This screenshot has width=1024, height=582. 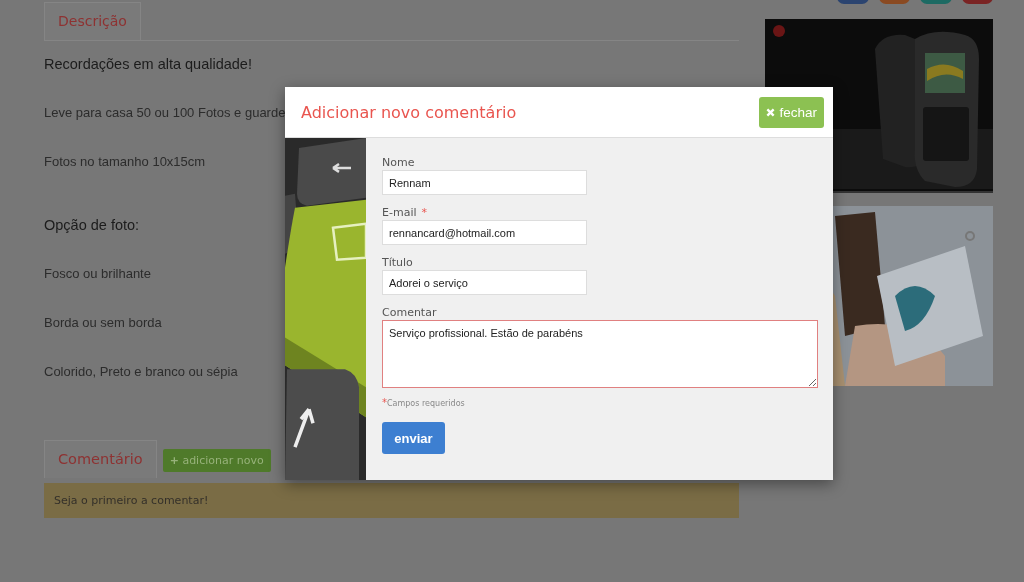 What do you see at coordinates (413, 438) in the screenshot?
I see `submit-button: enviar` at bounding box center [413, 438].